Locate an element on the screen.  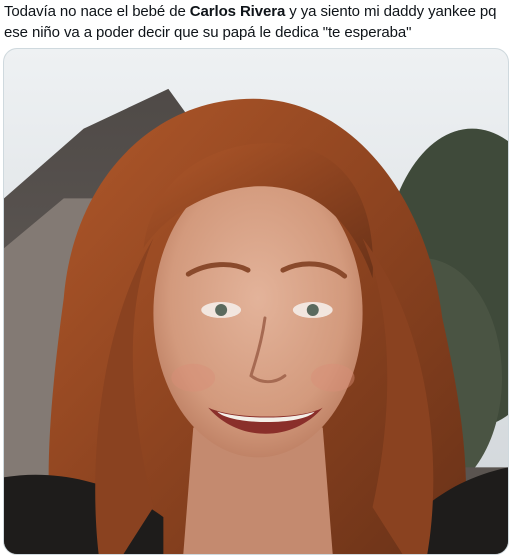
mentioned-name: Carlos Rivera is located at coordinates (238, 11).